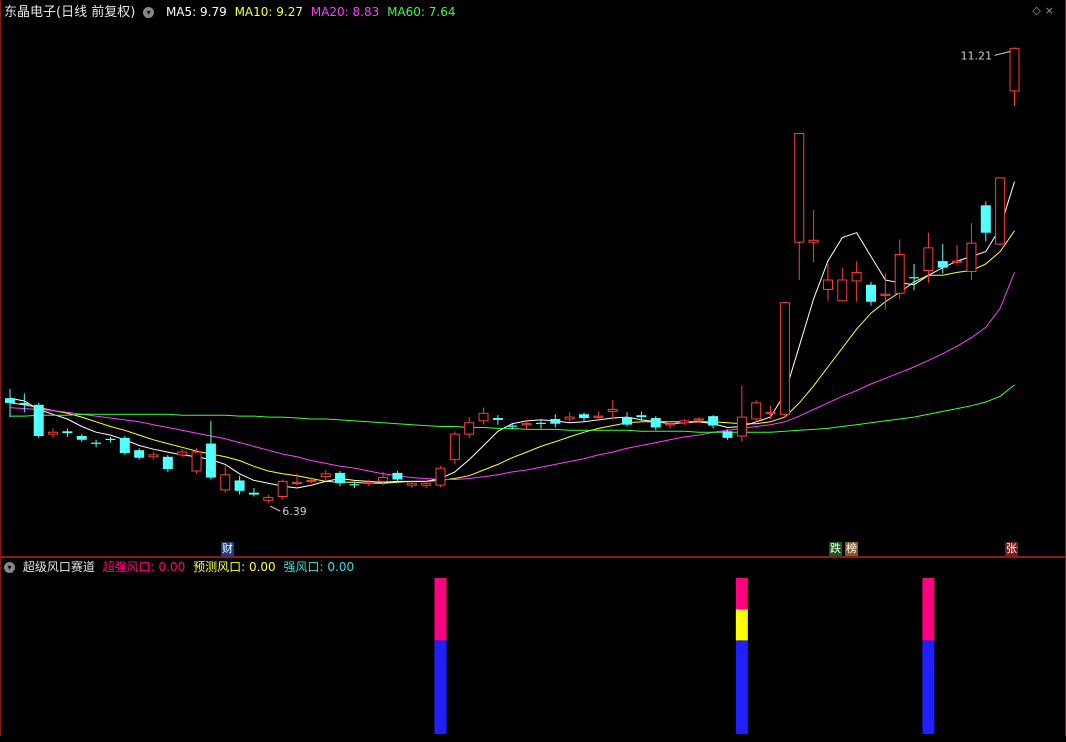 The image size is (1066, 742). I want to click on close-icon: ×, so click(1051, 10).